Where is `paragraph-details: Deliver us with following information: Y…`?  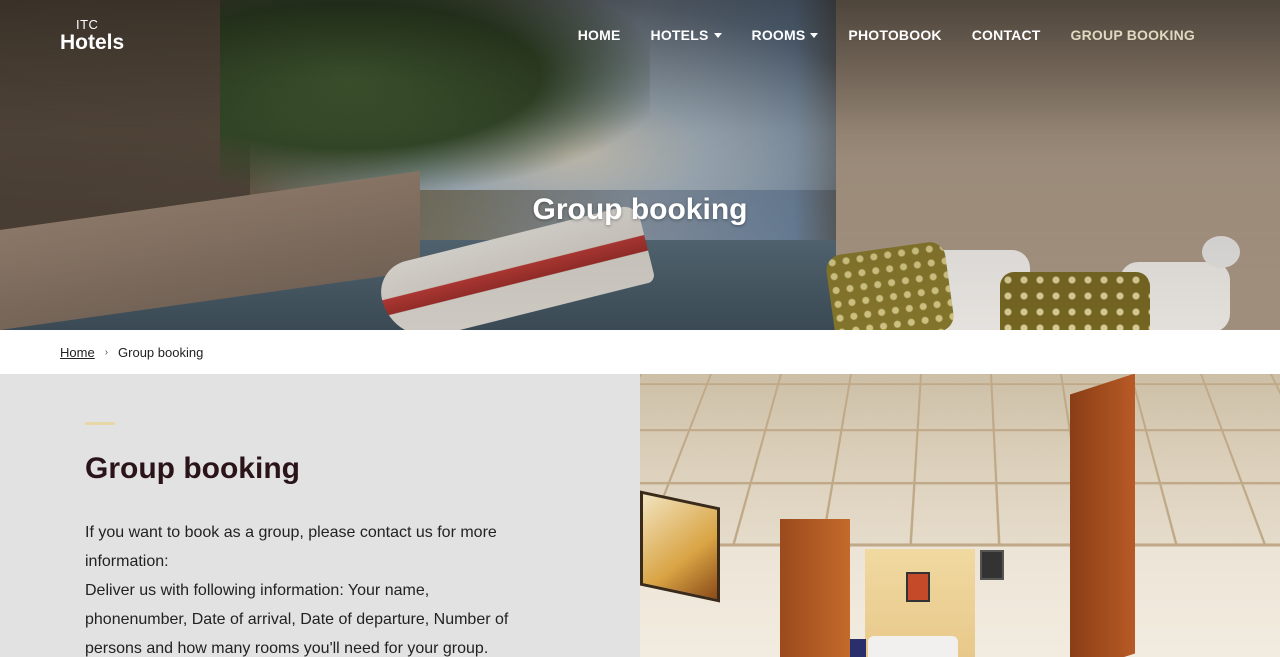
paragraph-details: Deliver us with following information: Y… is located at coordinates (300, 616).